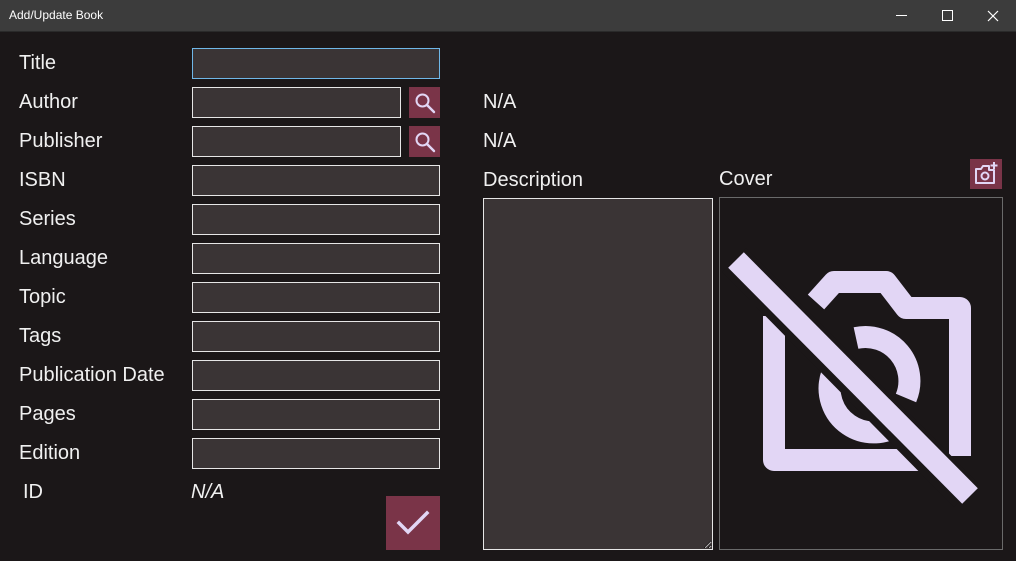 This screenshot has height=561, width=1016. I want to click on series-label: Series, so click(47, 219).